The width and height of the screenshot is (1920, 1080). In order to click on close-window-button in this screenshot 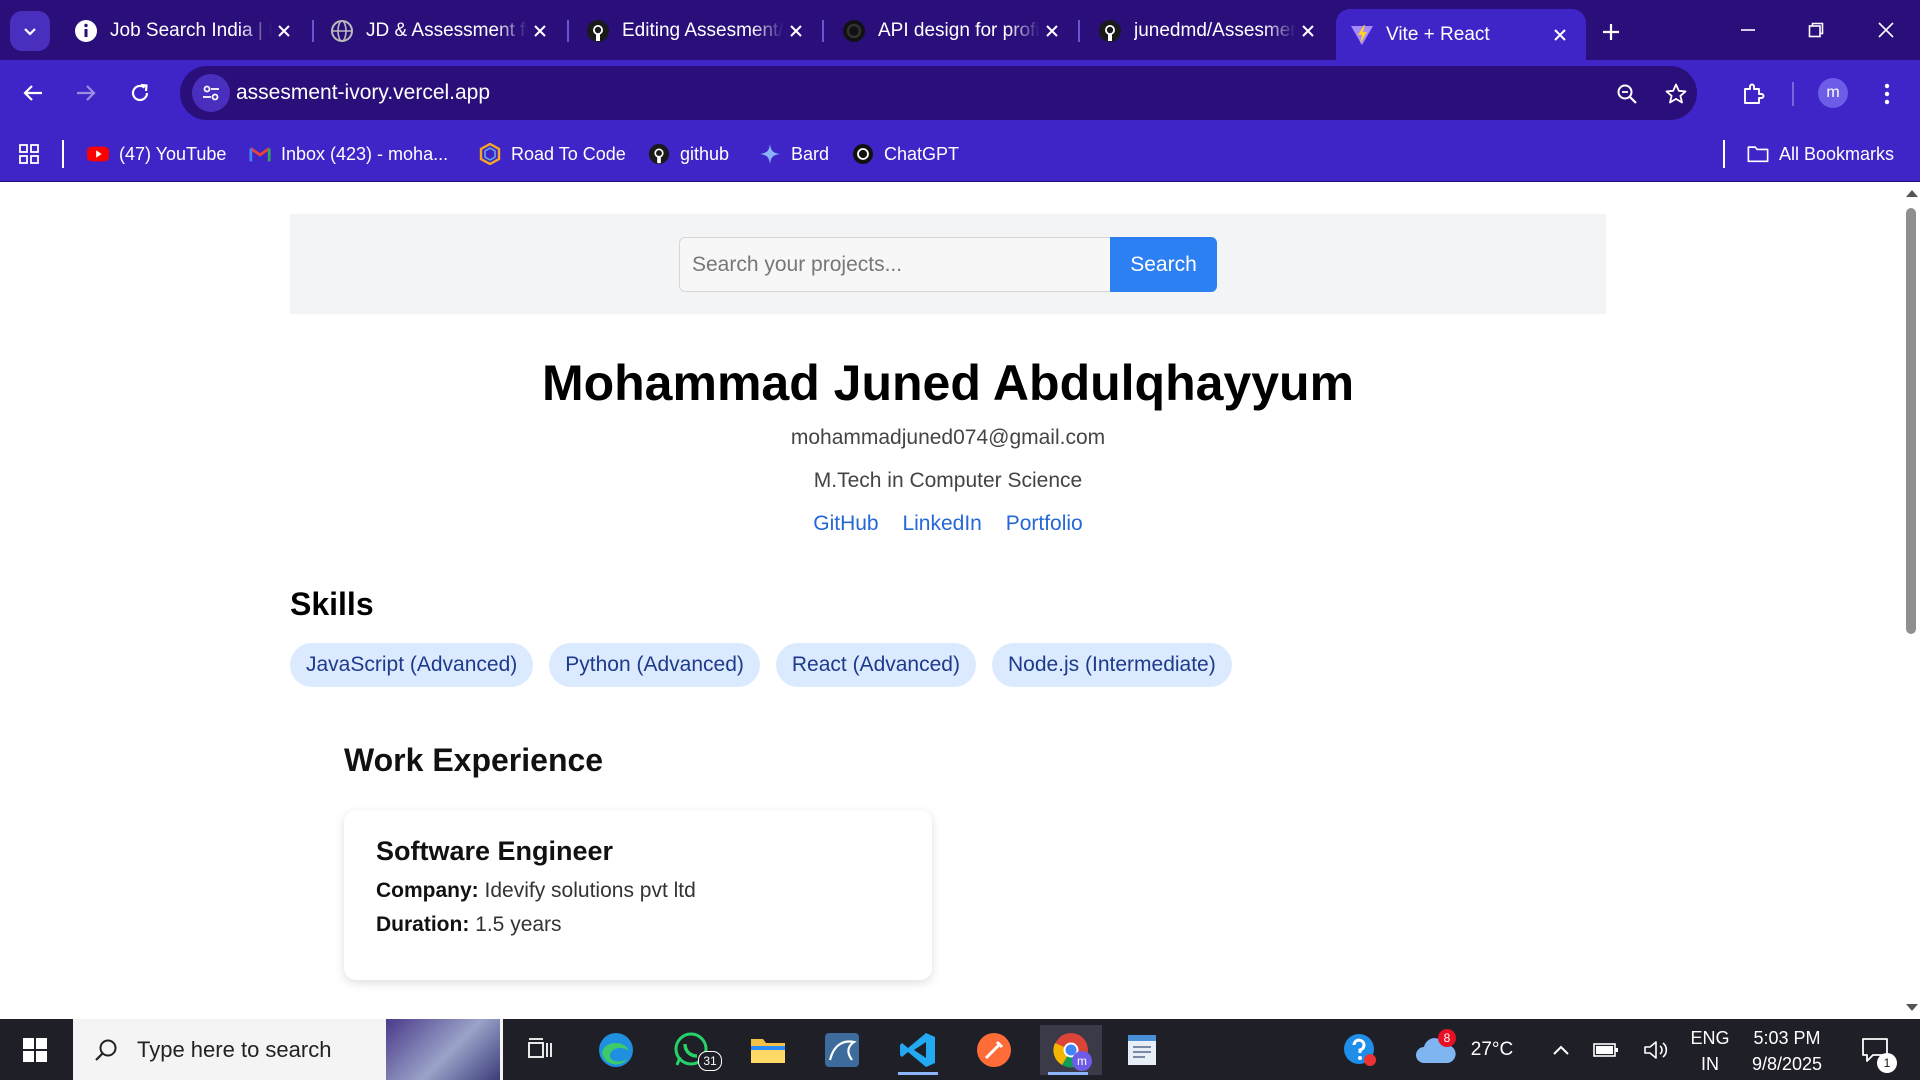, I will do `click(1886, 30)`.